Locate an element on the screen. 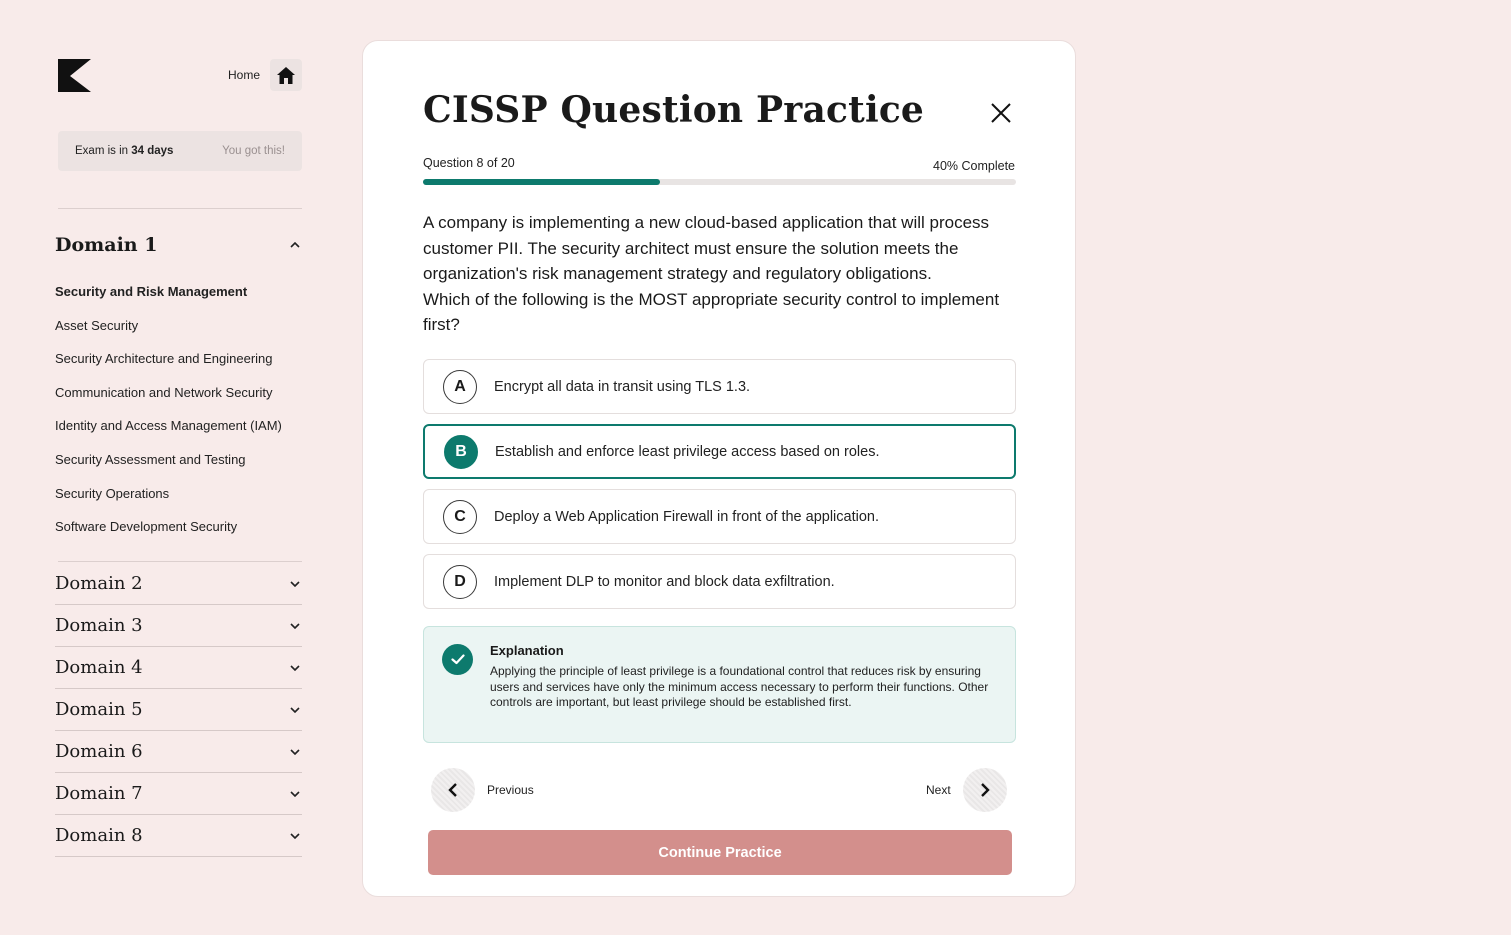 This screenshot has width=1511, height=935. check-circle-icon is located at coordinates (457, 659).